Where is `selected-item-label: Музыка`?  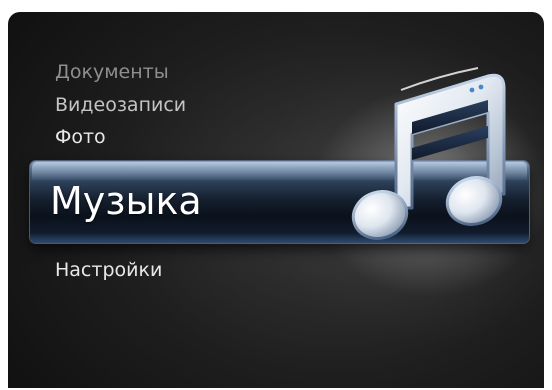 selected-item-label: Музыка is located at coordinates (126, 201).